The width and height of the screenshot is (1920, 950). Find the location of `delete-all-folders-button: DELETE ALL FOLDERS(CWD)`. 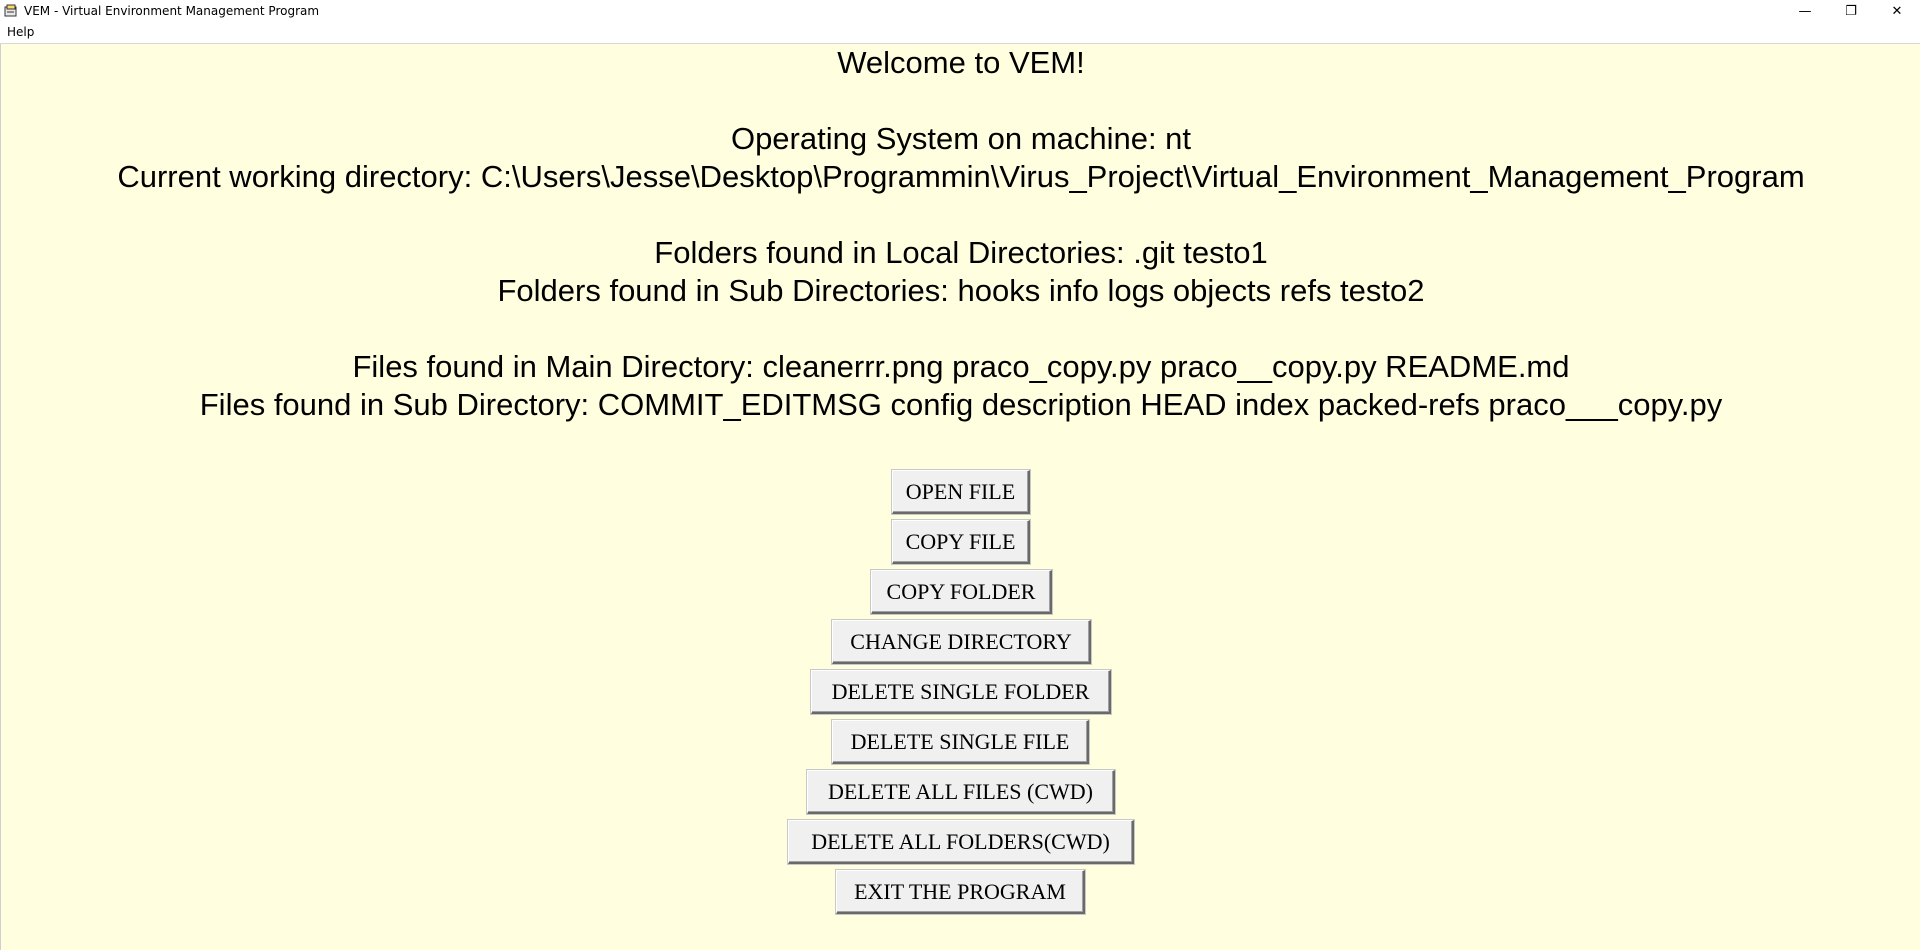

delete-all-folders-button: DELETE ALL FOLDERS(CWD) is located at coordinates (961, 842).